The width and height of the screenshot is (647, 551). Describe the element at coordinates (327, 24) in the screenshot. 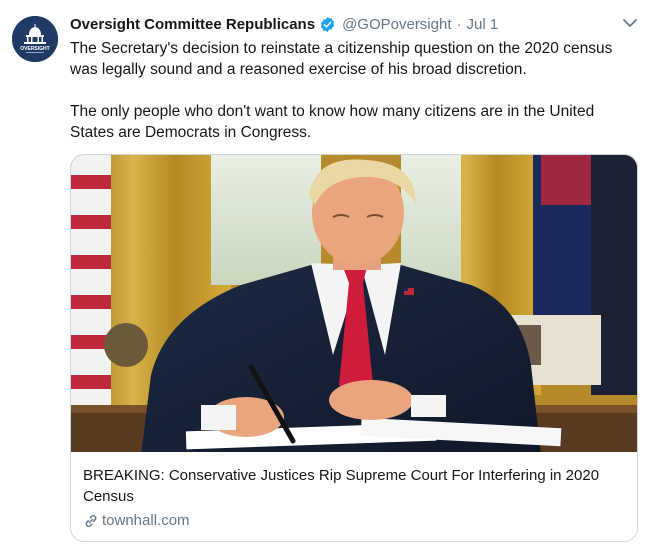

I see `verified-badge-icon` at that location.